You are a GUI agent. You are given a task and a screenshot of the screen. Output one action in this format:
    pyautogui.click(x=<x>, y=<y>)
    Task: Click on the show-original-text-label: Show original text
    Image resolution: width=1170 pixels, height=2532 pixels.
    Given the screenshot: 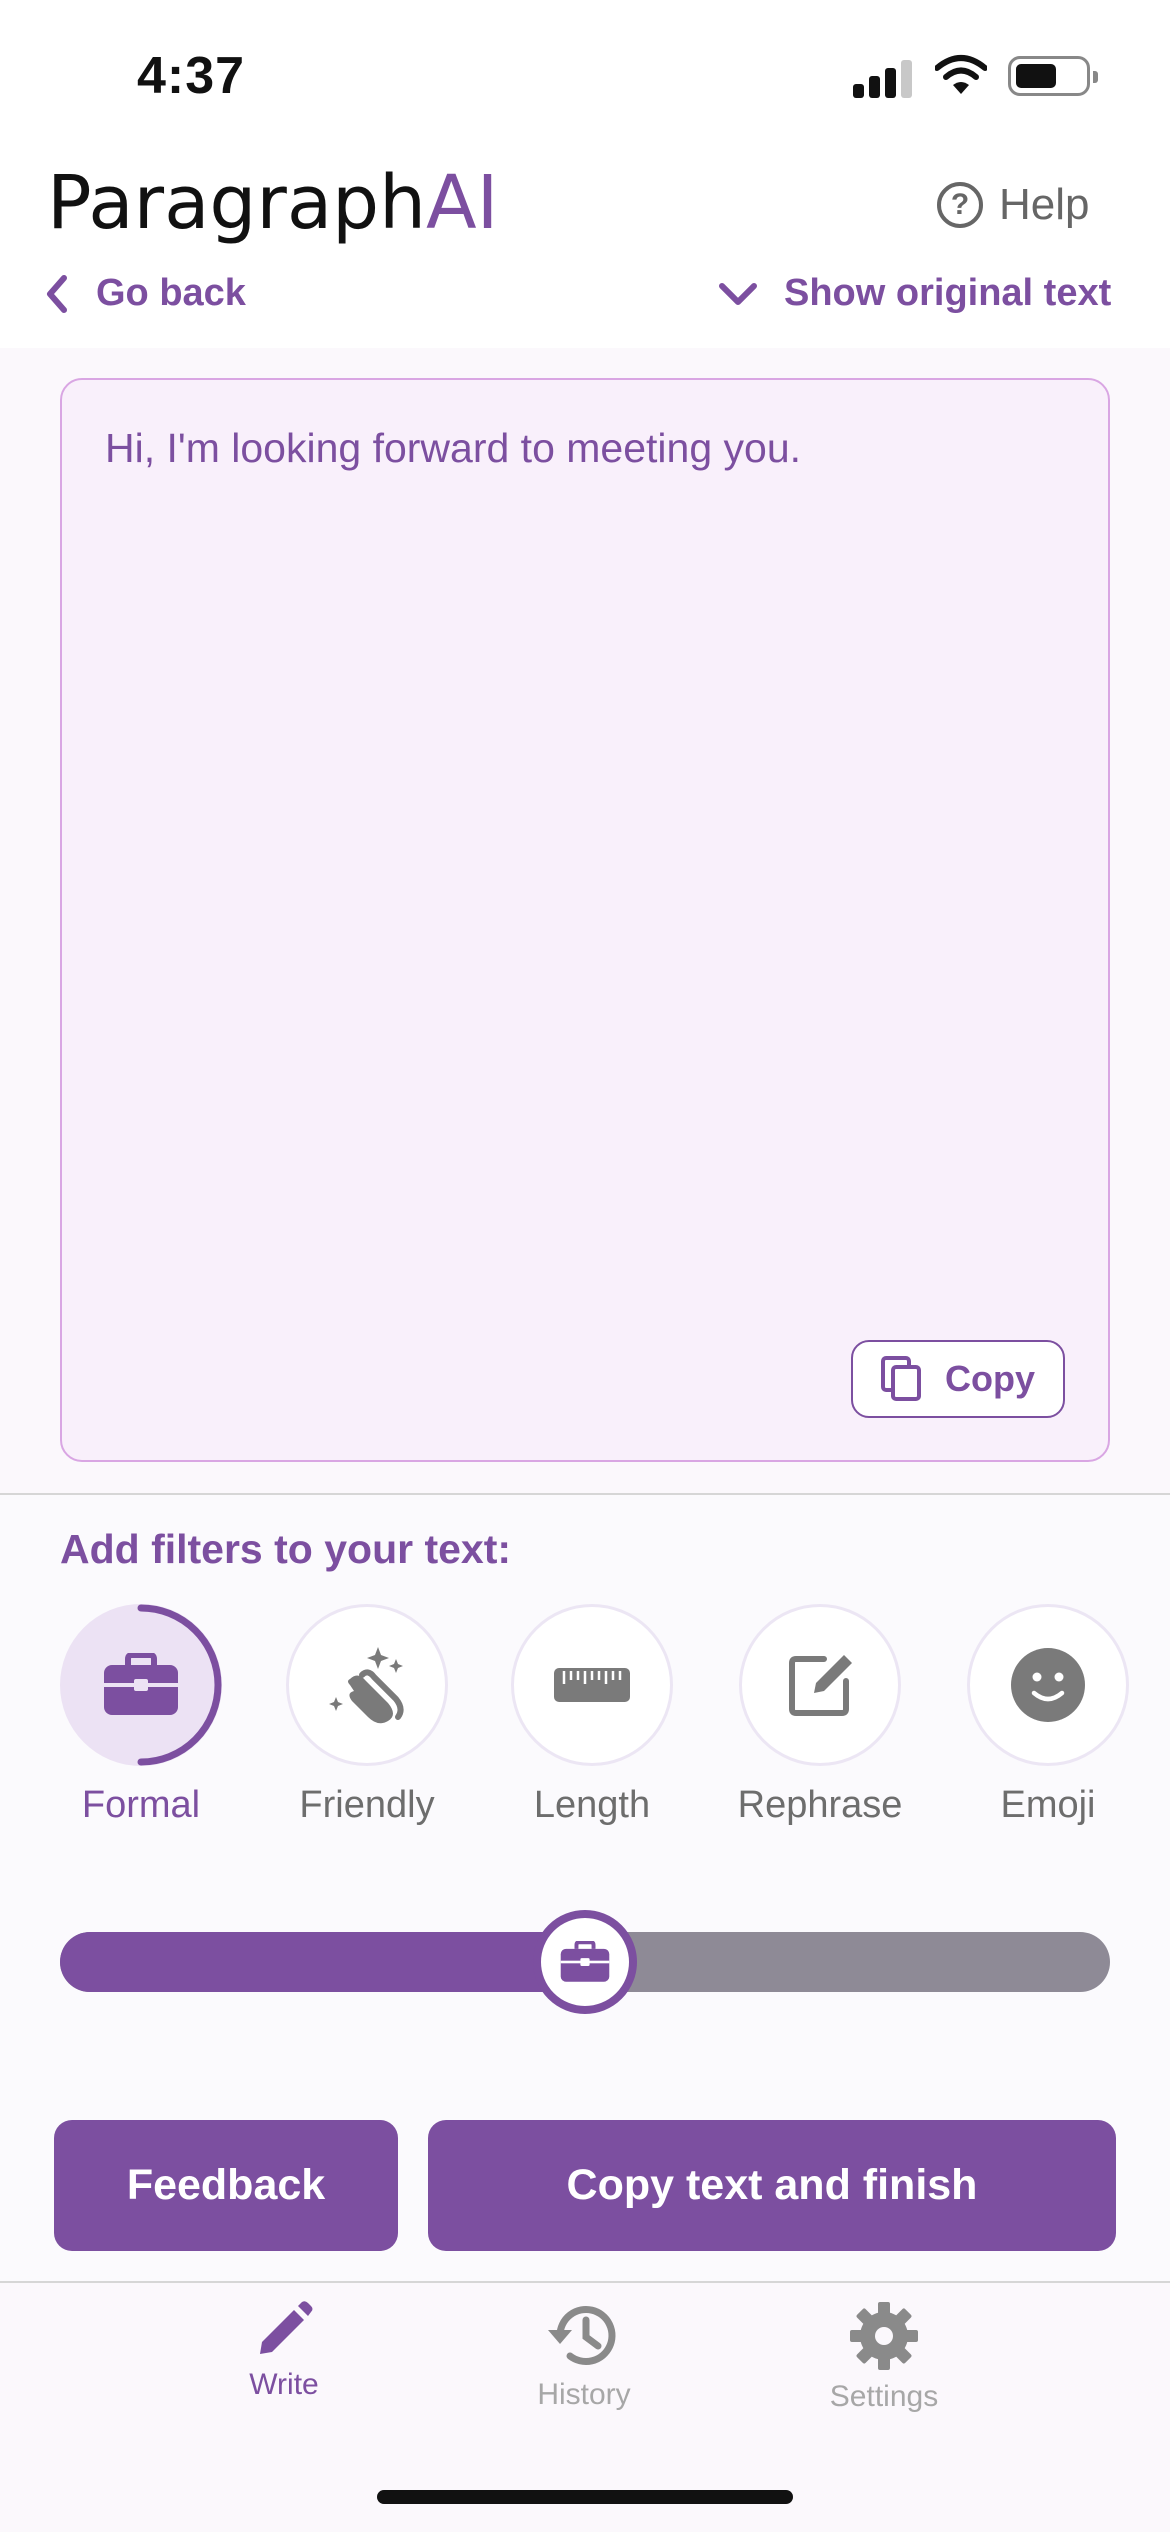 What is the action you would take?
    pyautogui.click(x=948, y=293)
    